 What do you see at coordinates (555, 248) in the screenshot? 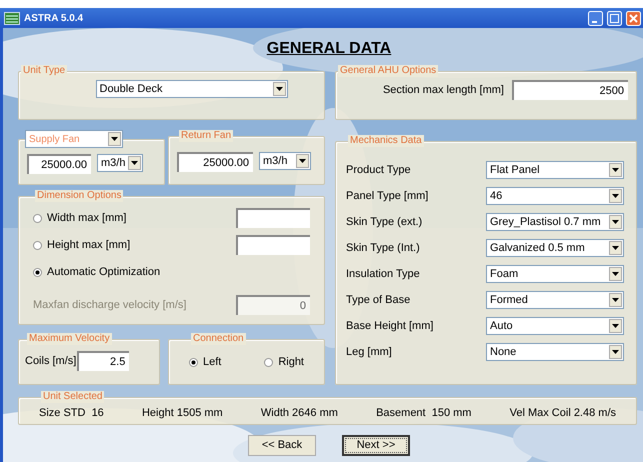
I see `dropdown: Galvanized 0.5 mm` at bounding box center [555, 248].